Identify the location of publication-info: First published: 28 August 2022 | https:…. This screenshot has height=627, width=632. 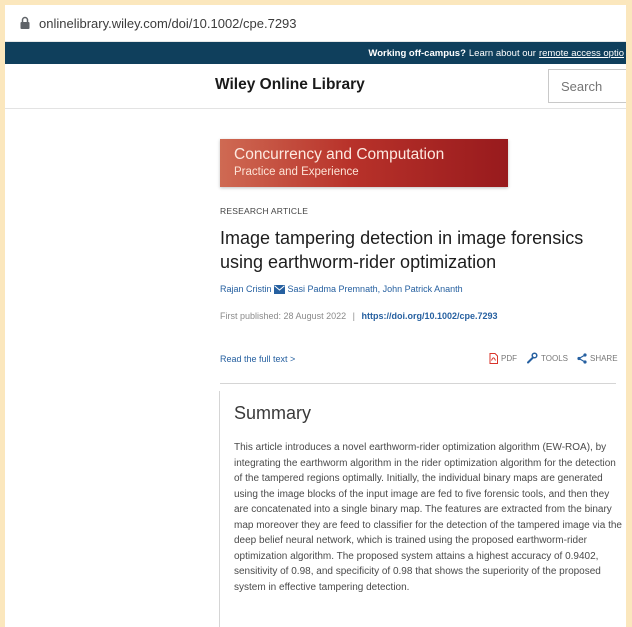
(359, 316).